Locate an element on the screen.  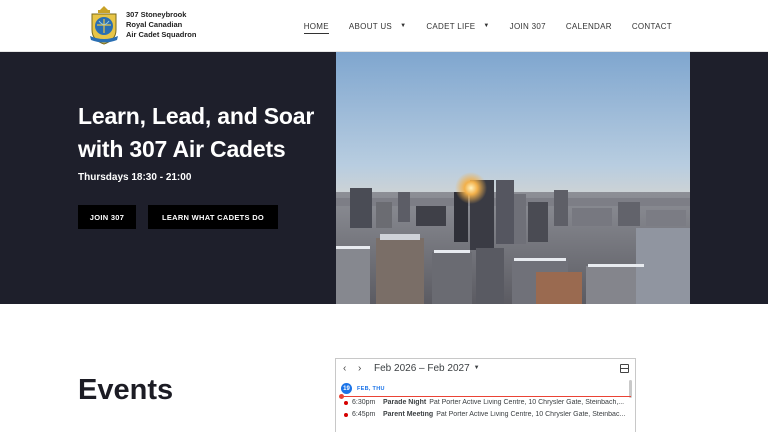
nav-item-home: HOME is located at coordinates (316, 26).